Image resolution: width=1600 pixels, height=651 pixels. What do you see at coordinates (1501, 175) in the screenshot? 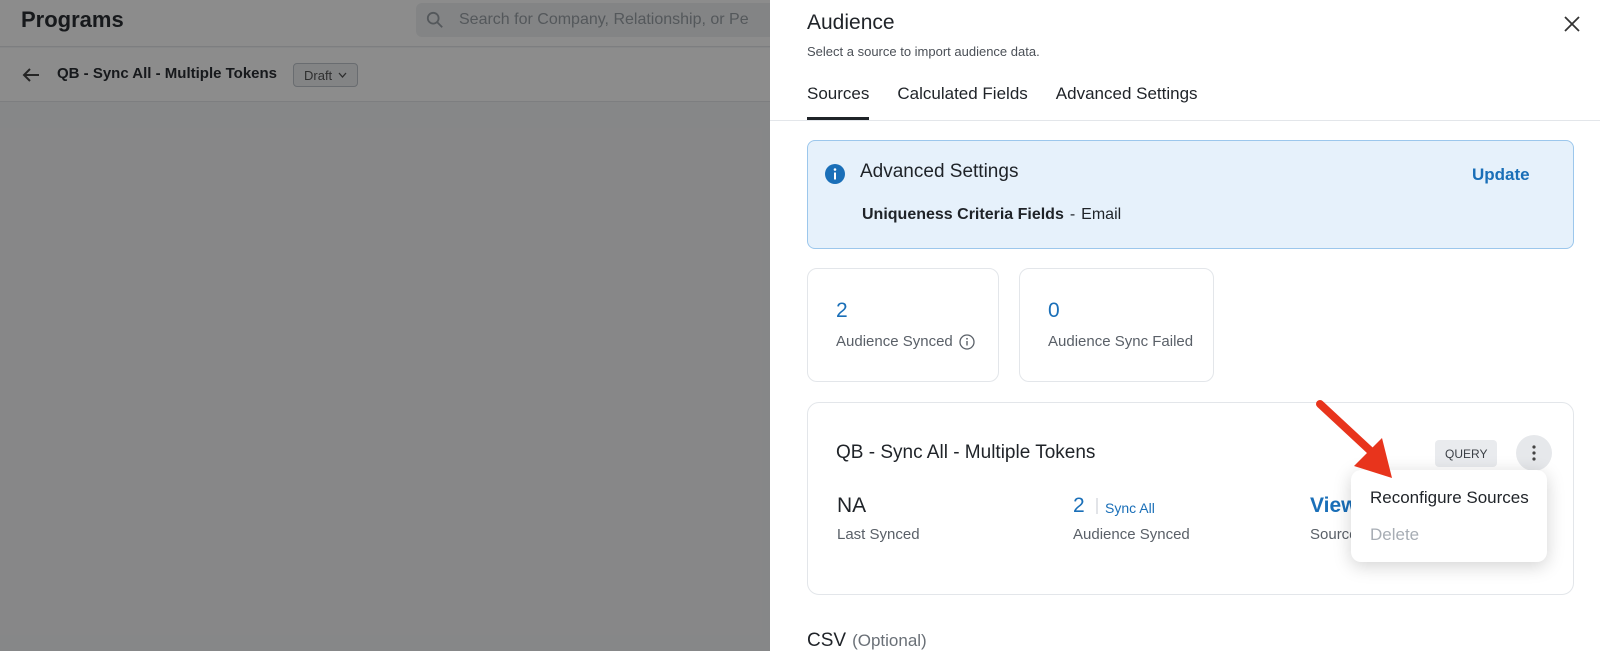
I see `update-button: Update` at bounding box center [1501, 175].